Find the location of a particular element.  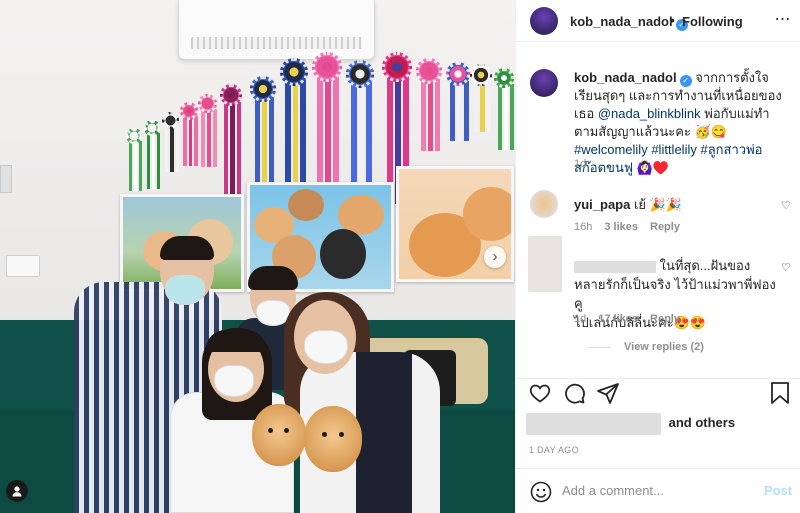

likes-suffix: and others is located at coordinates (702, 422).